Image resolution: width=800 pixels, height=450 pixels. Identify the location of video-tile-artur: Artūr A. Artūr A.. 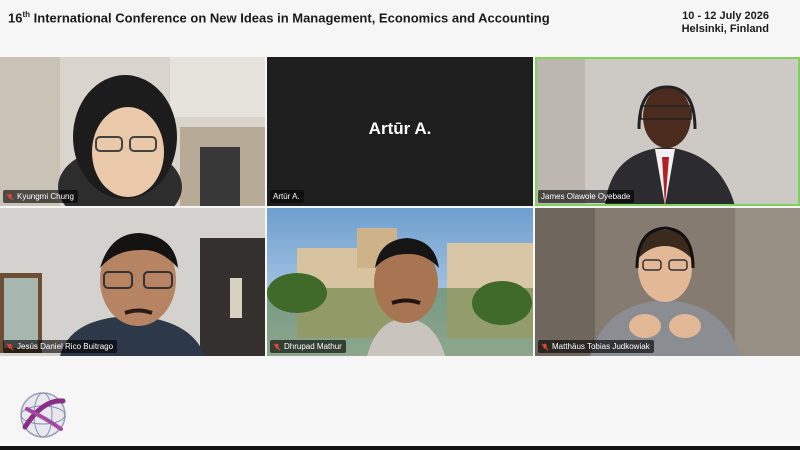
(400, 131).